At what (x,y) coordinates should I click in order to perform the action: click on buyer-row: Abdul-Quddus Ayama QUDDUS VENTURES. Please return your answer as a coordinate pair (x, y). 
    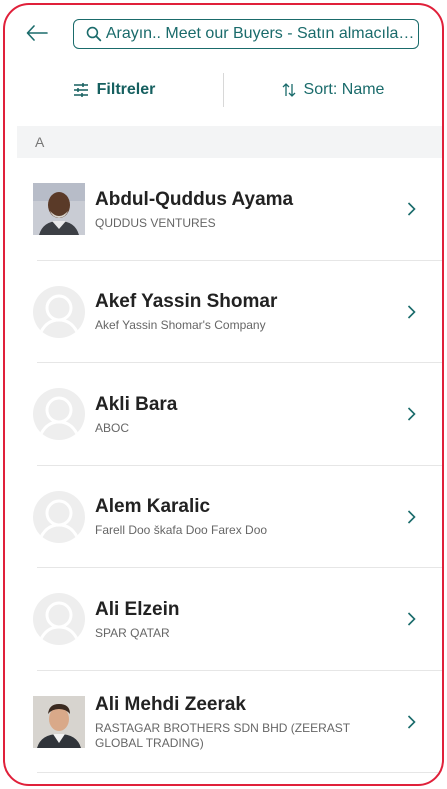
    Looking at the image, I should click on (223, 209).